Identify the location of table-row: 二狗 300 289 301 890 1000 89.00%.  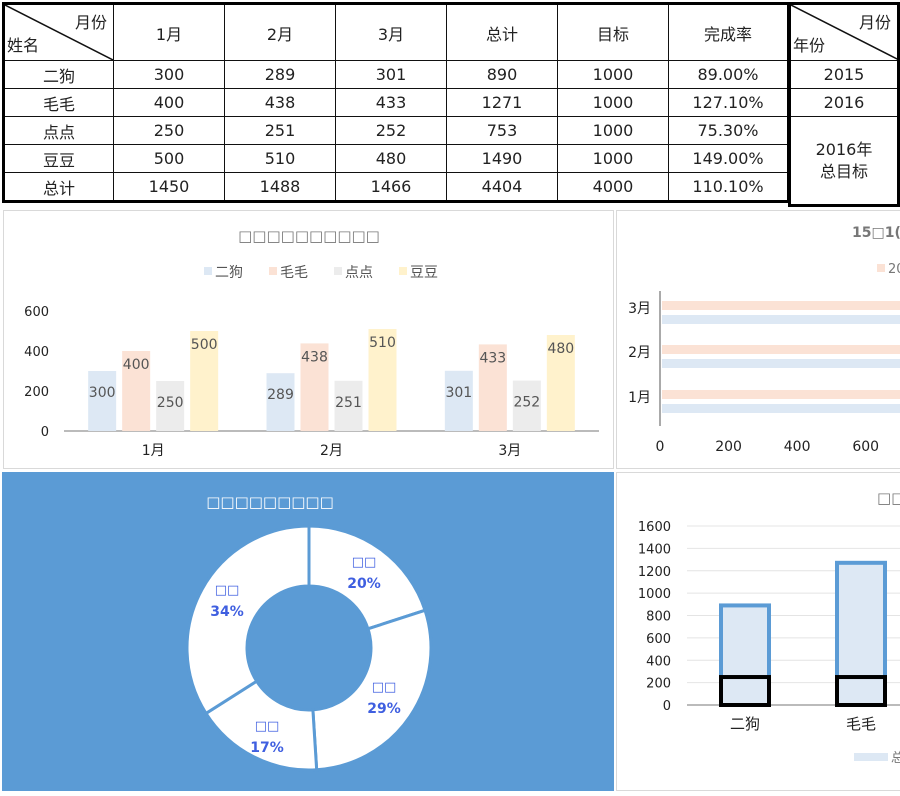
(396, 74).